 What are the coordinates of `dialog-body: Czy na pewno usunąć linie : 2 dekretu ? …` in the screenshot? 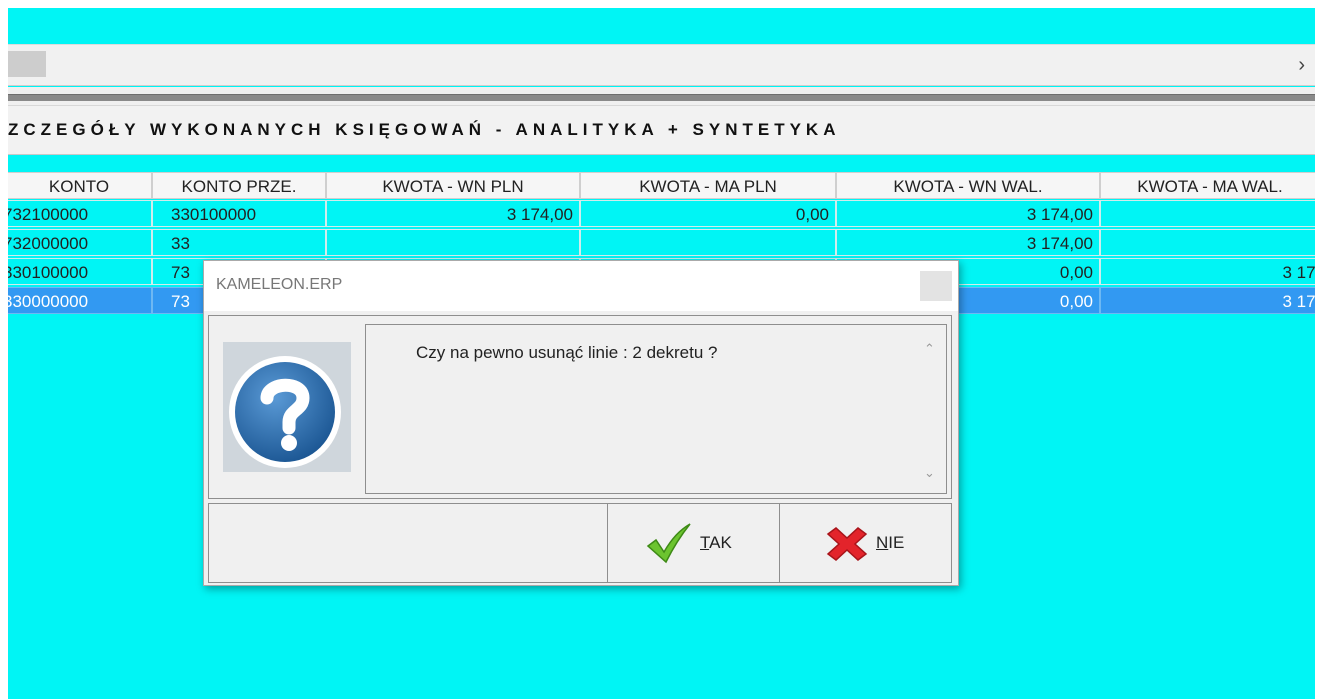 It's located at (580, 407).